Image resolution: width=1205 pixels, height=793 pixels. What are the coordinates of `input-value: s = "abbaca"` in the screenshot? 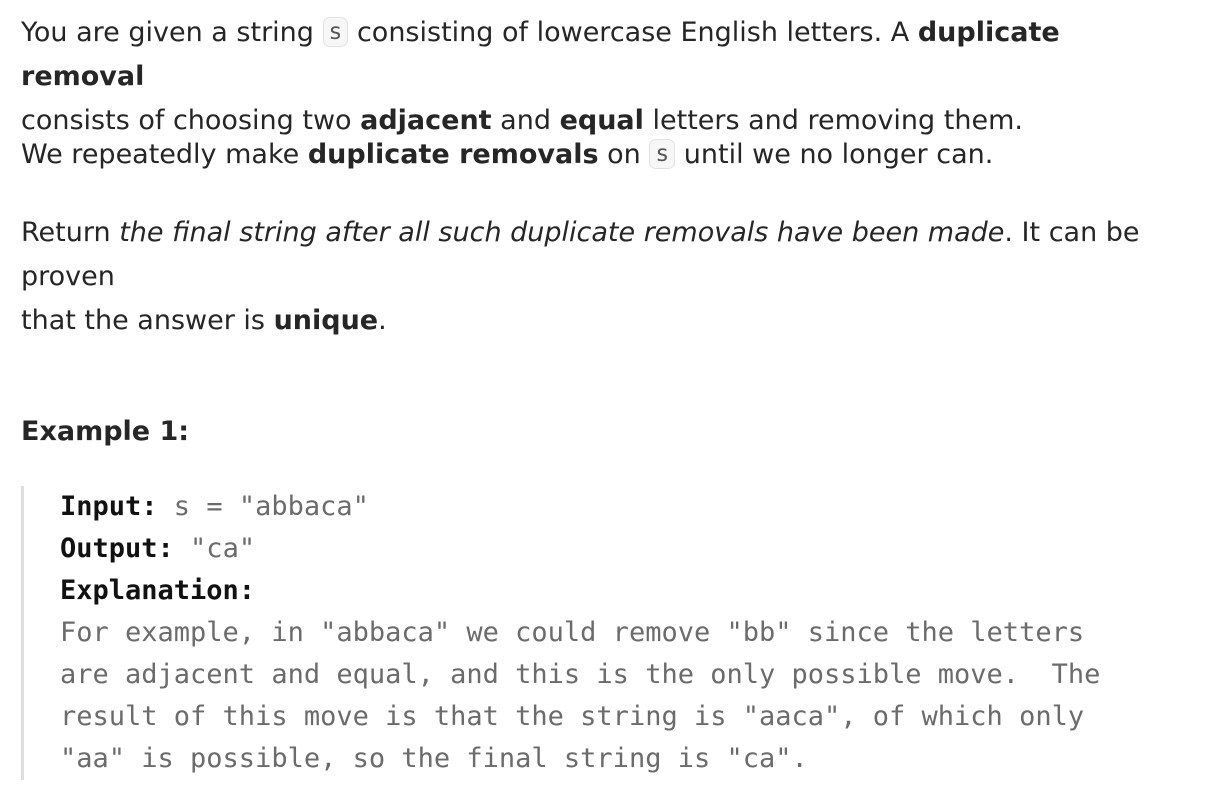 It's located at (263, 506).